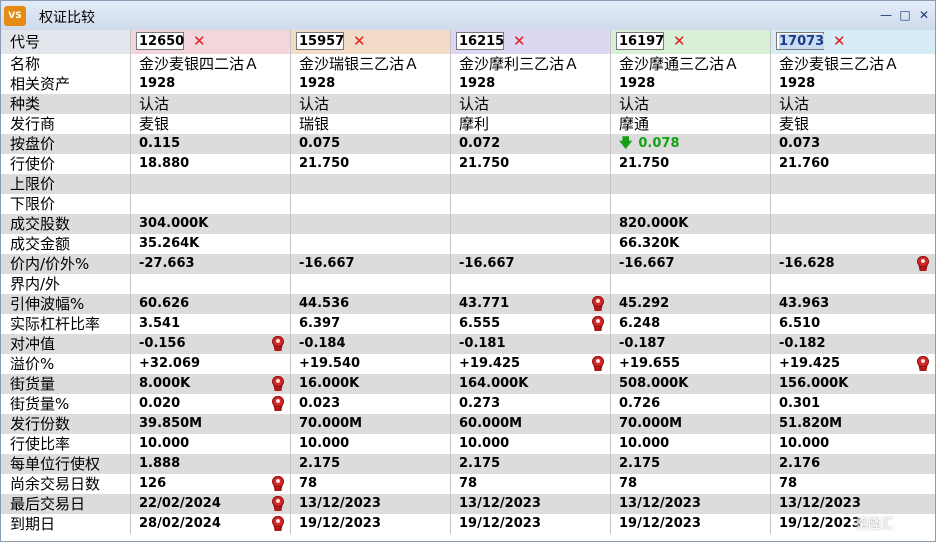 This screenshot has height=542, width=936. I want to click on value-cell: 0.020, so click(211, 404).